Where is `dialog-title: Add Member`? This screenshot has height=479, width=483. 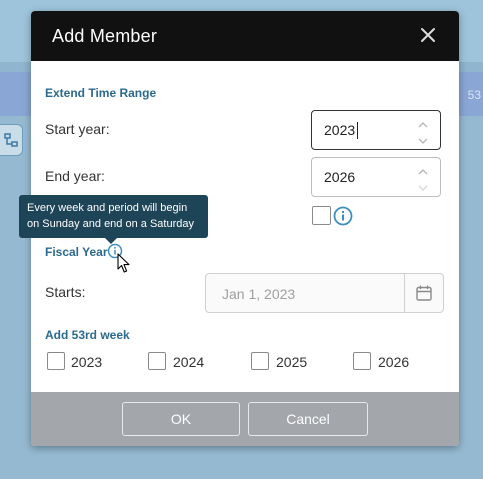 dialog-title: Add Member is located at coordinates (105, 36).